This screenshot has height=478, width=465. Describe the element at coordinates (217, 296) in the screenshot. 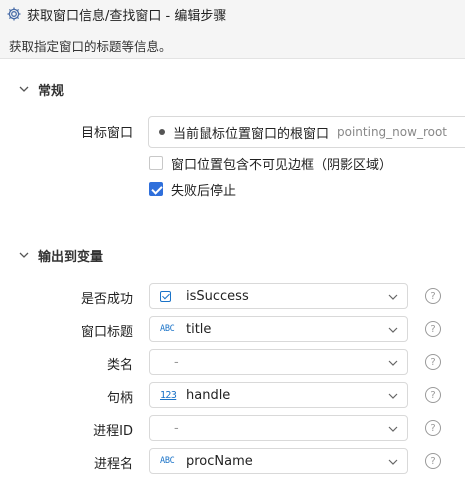

I see `output-variable-value: isSuccess` at that location.